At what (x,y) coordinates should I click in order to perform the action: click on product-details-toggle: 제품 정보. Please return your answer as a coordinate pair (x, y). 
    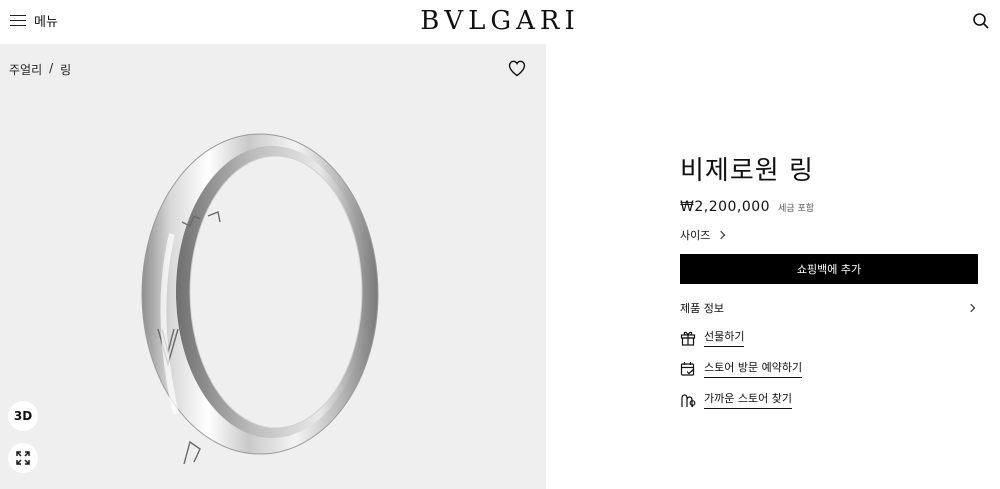
    Looking at the image, I should click on (829, 308).